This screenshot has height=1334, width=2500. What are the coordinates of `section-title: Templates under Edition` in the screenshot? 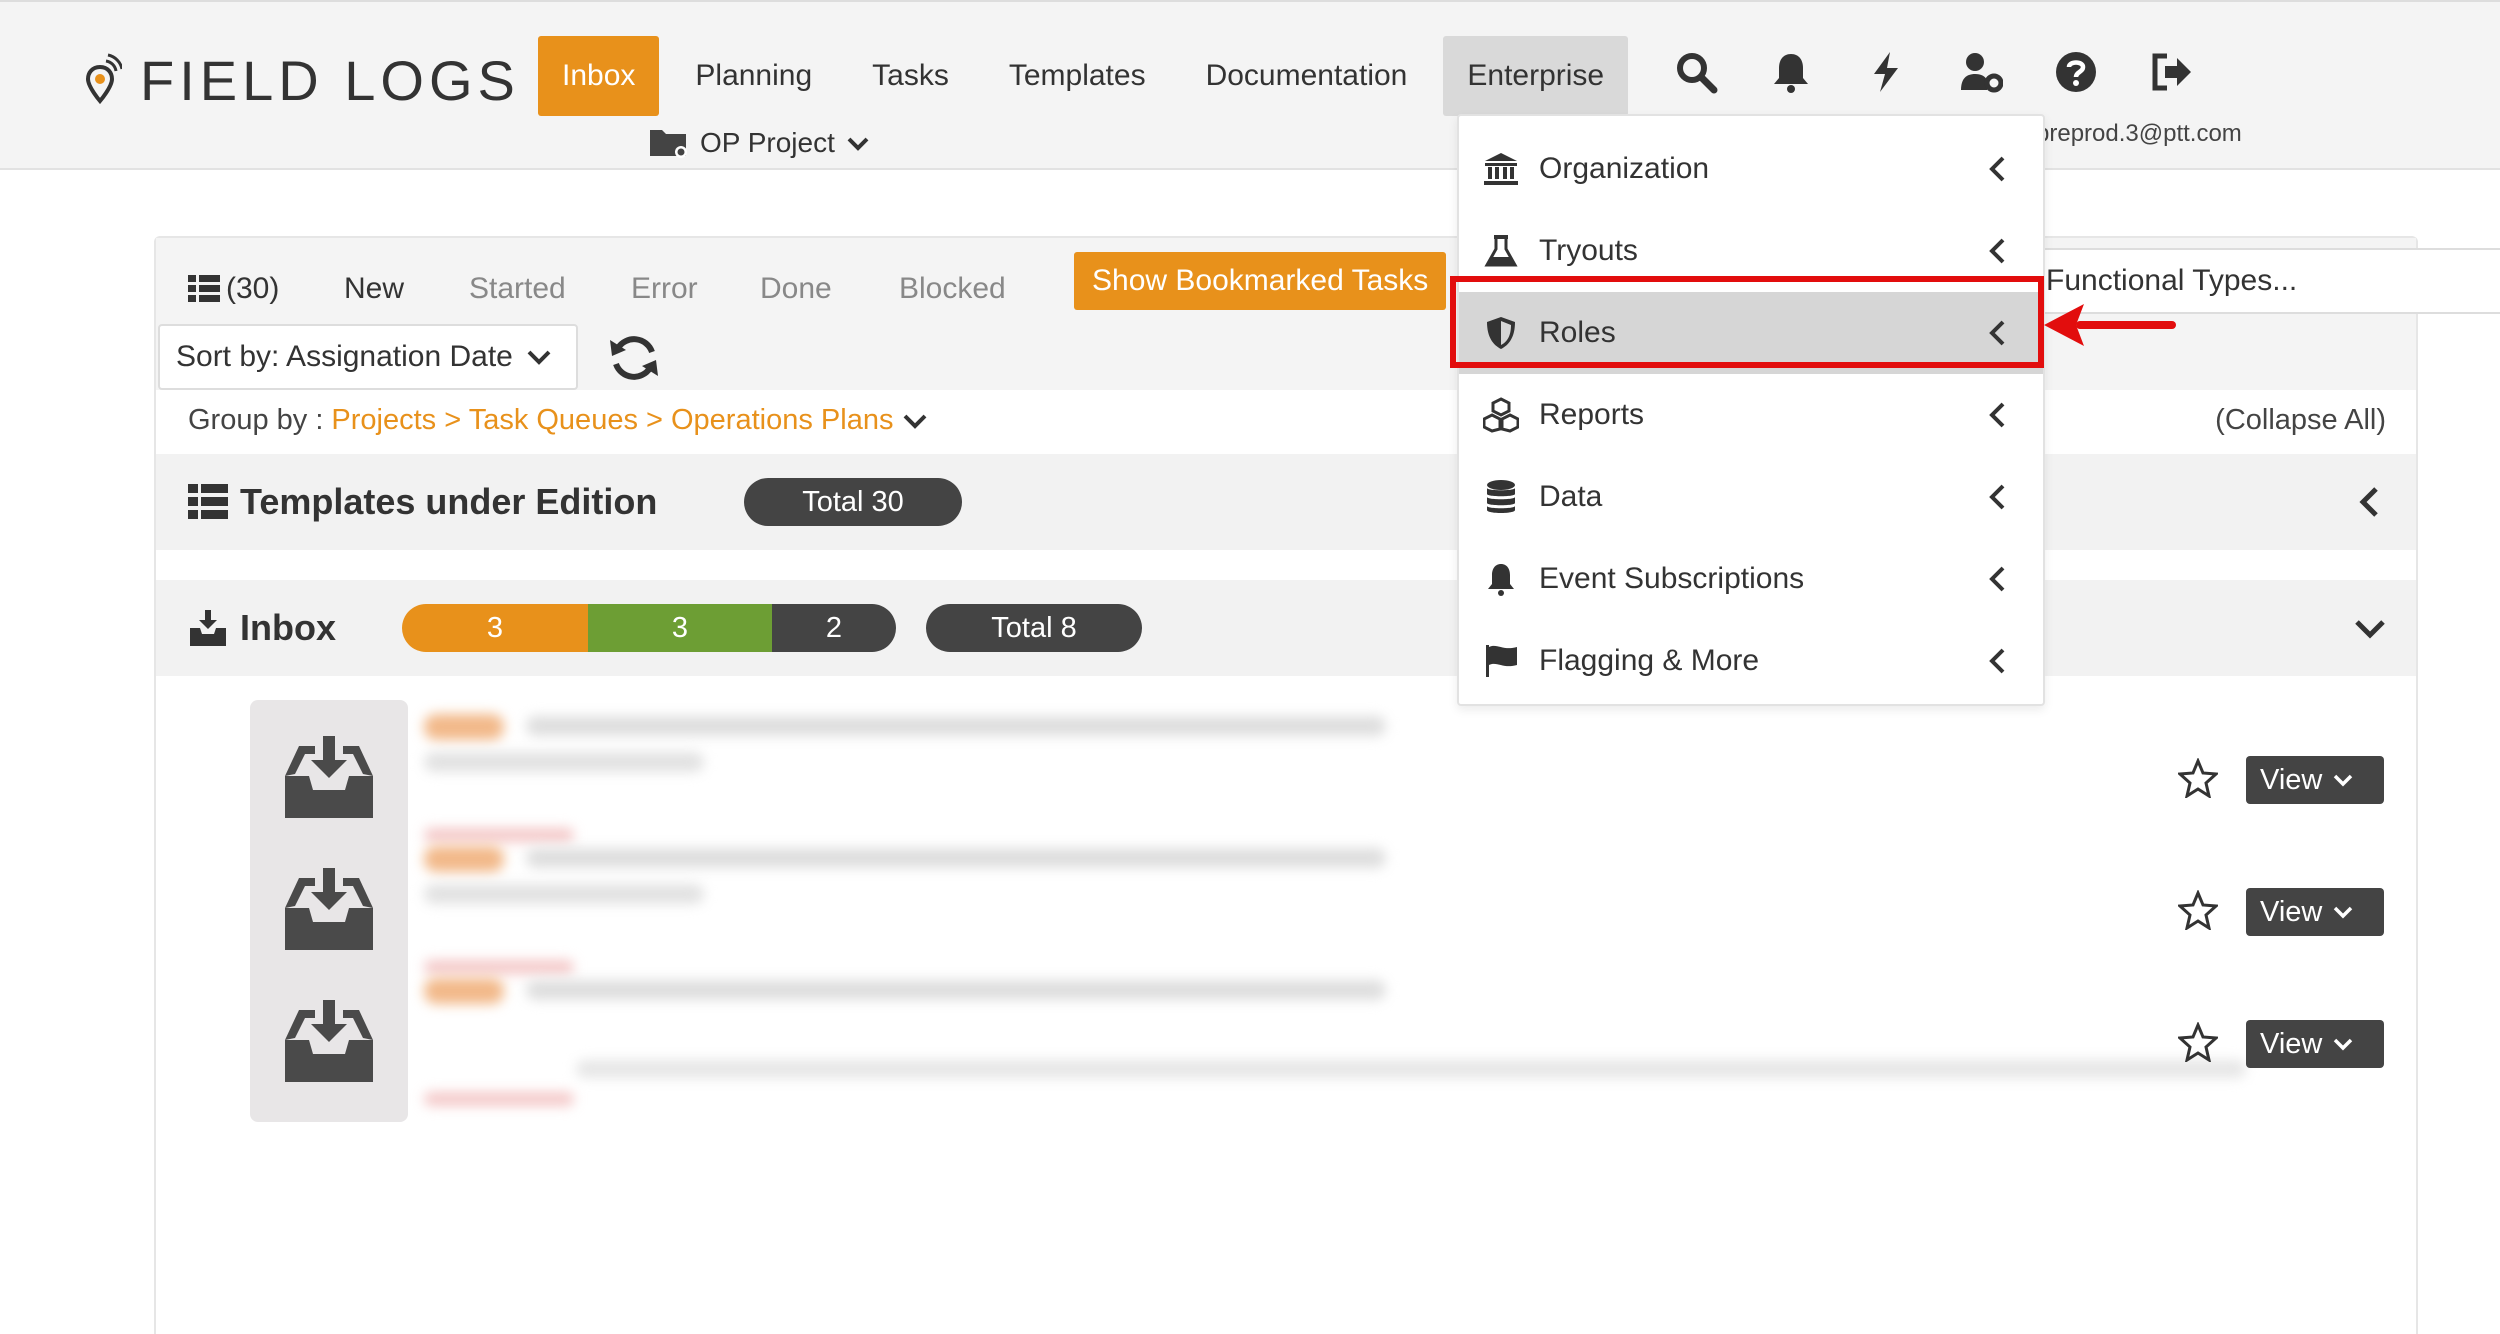 It's located at (422, 502).